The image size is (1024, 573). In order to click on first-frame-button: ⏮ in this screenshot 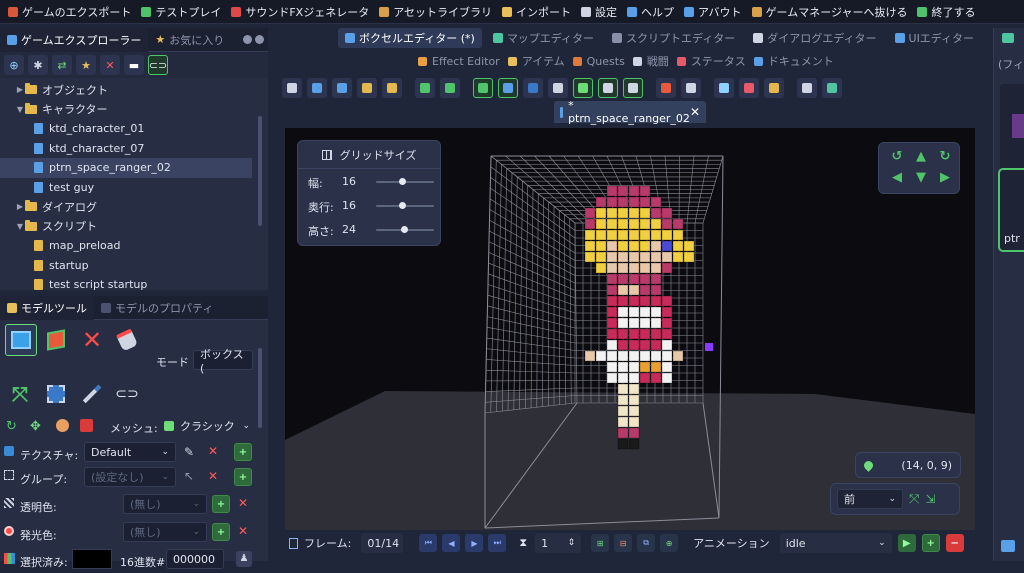, I will do `click(428, 543)`.